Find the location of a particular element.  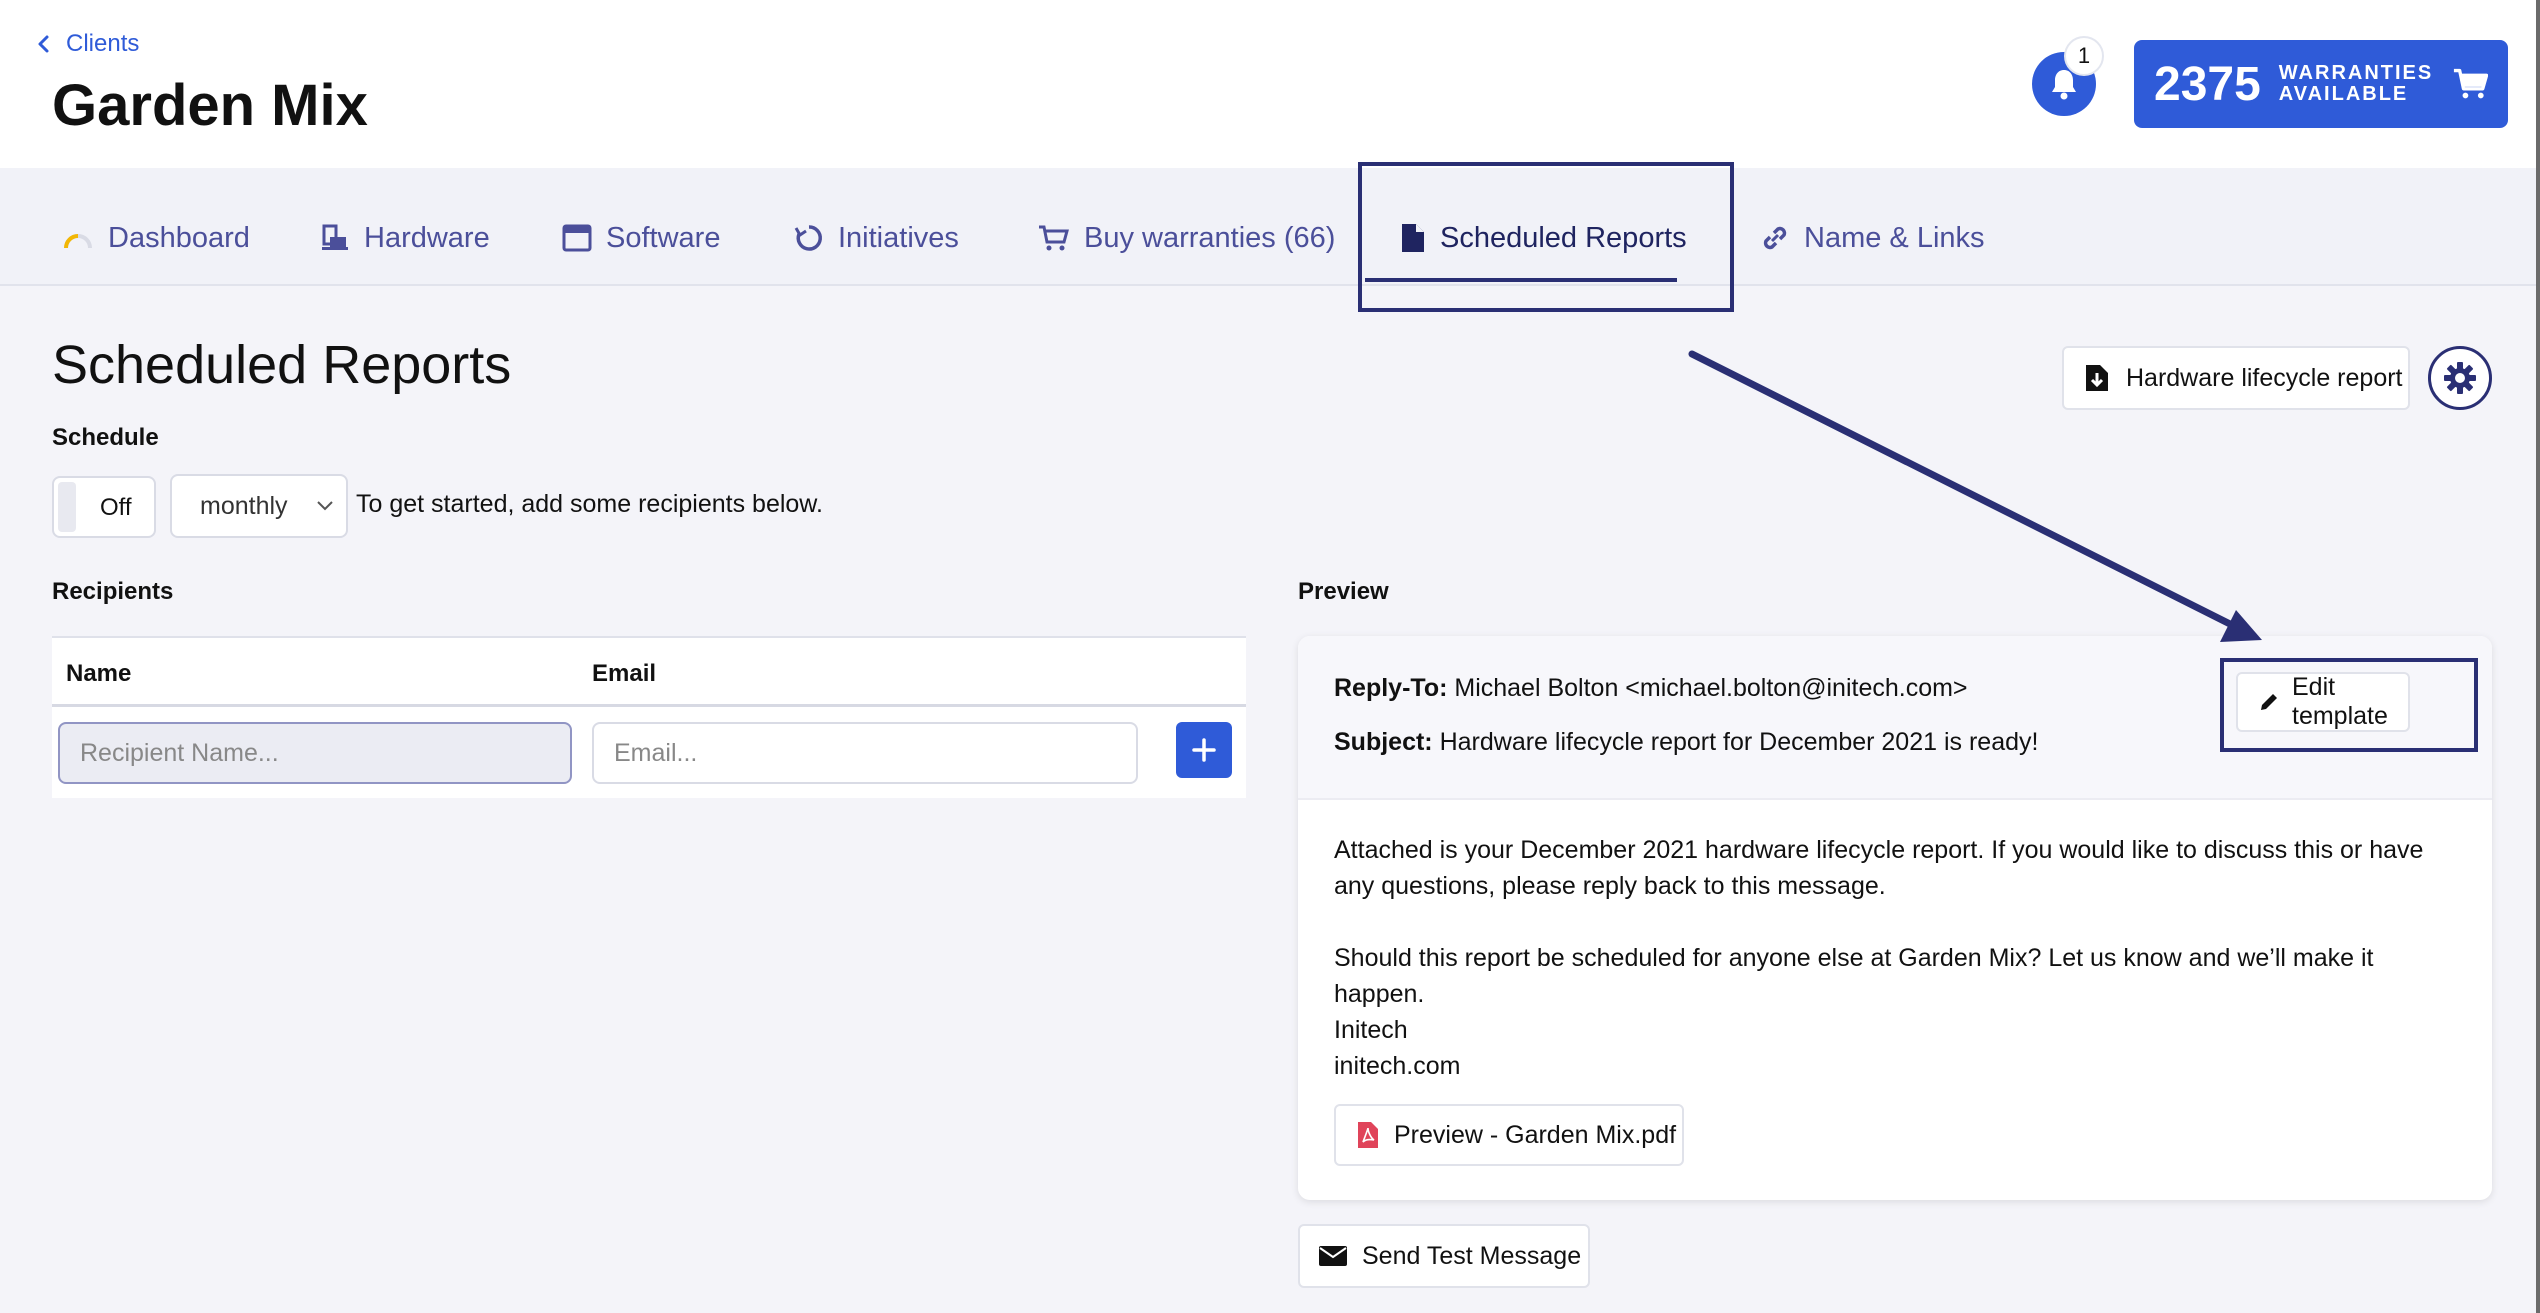

file-download-icon is located at coordinates (2097, 378).